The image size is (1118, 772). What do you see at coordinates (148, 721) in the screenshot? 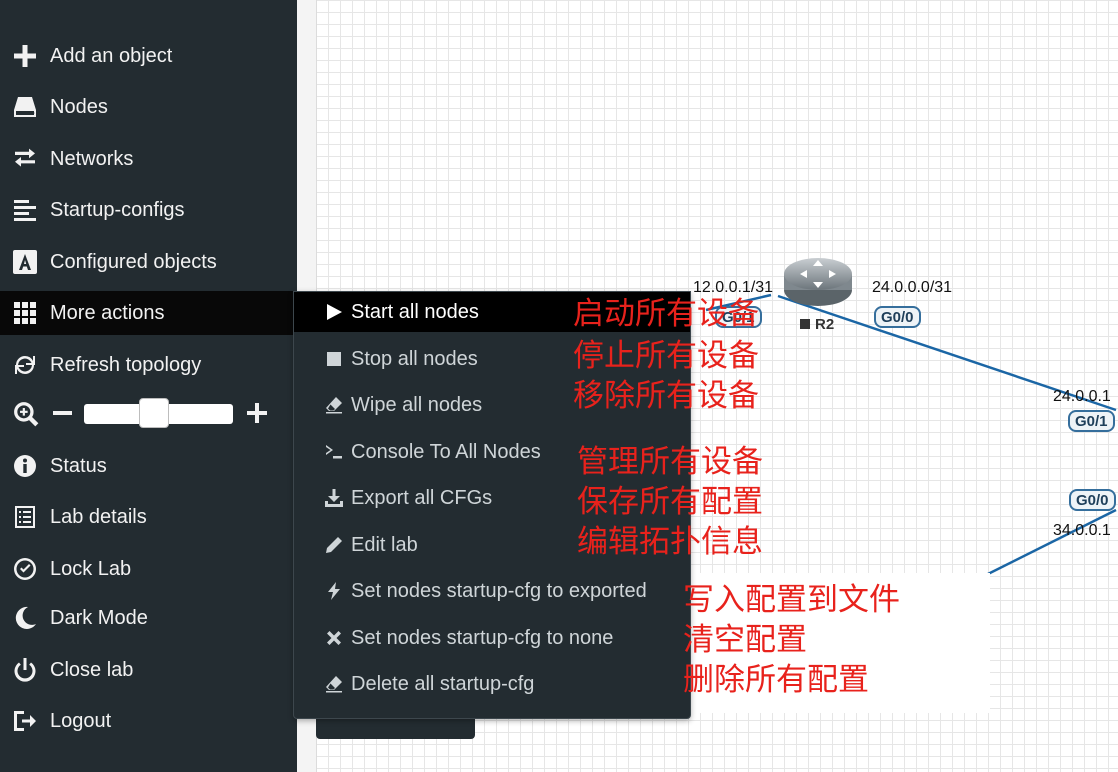
I see `sidebar-item-logout: Logout` at bounding box center [148, 721].